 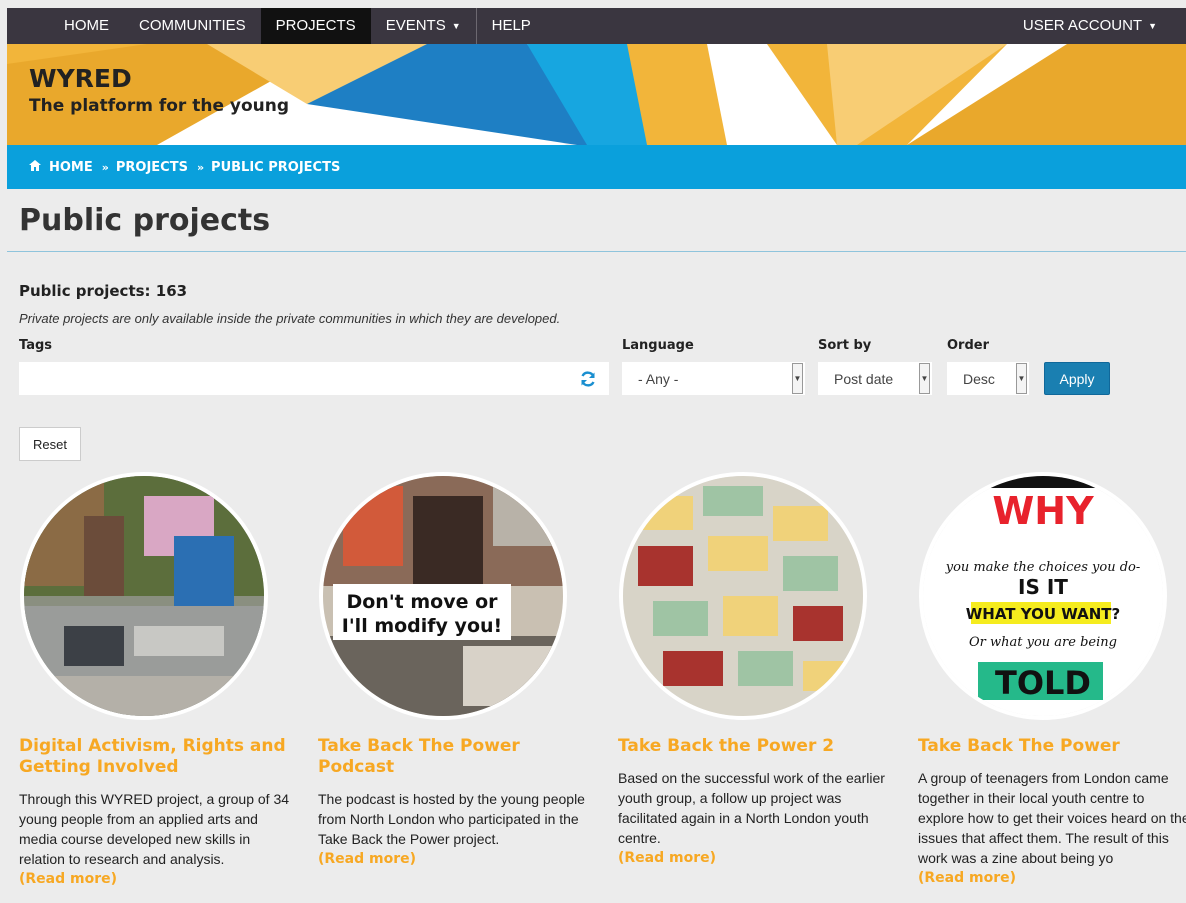 I want to click on projects-count: Public projects: 163, so click(x=103, y=291).